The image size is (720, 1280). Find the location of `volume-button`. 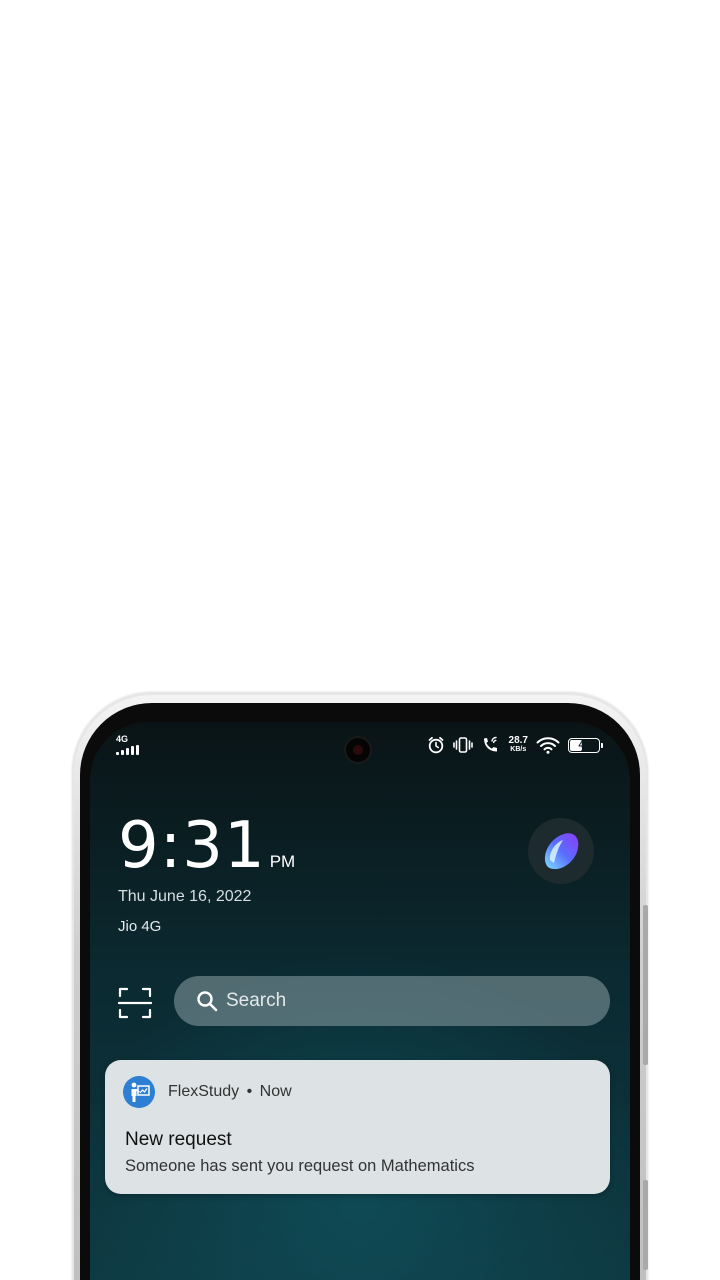

volume-button is located at coordinates (645, 985).